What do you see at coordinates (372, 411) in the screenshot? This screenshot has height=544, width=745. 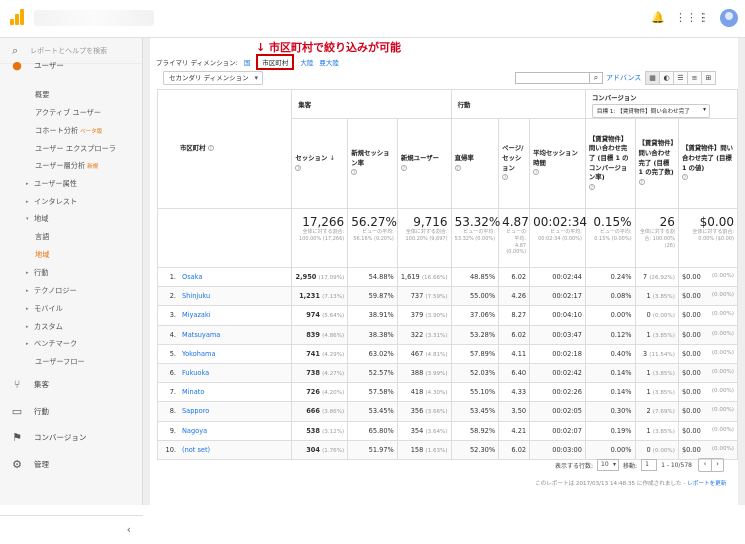 I see `new-session-rate-cell: 53.45%` at bounding box center [372, 411].